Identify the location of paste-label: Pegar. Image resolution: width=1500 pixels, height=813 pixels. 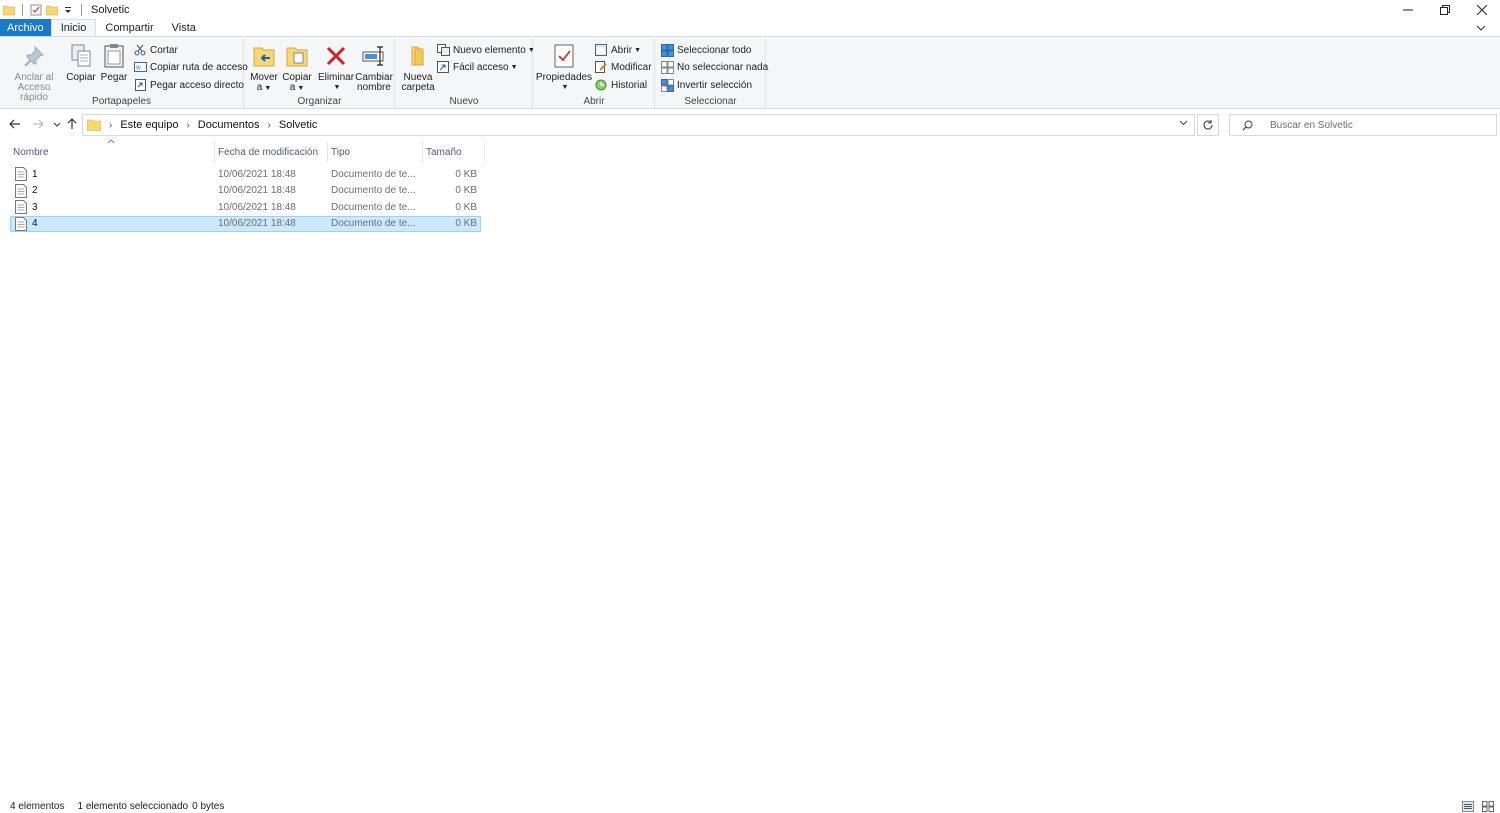
(114, 77).